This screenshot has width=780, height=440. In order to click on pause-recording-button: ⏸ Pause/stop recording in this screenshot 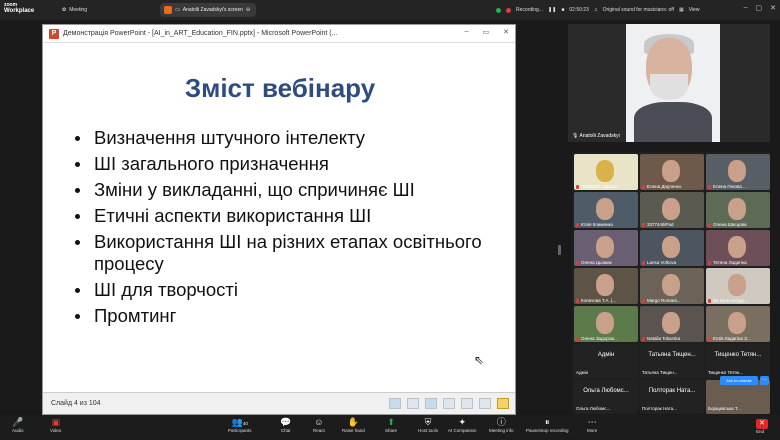, I will do `click(547, 427)`.